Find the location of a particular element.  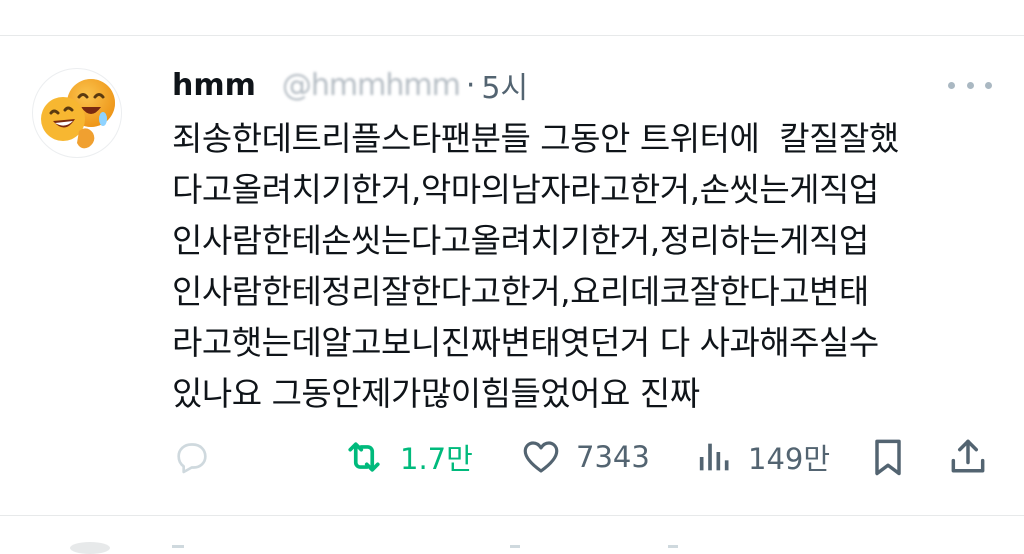

views-button: 149만 is located at coordinates (762, 457).